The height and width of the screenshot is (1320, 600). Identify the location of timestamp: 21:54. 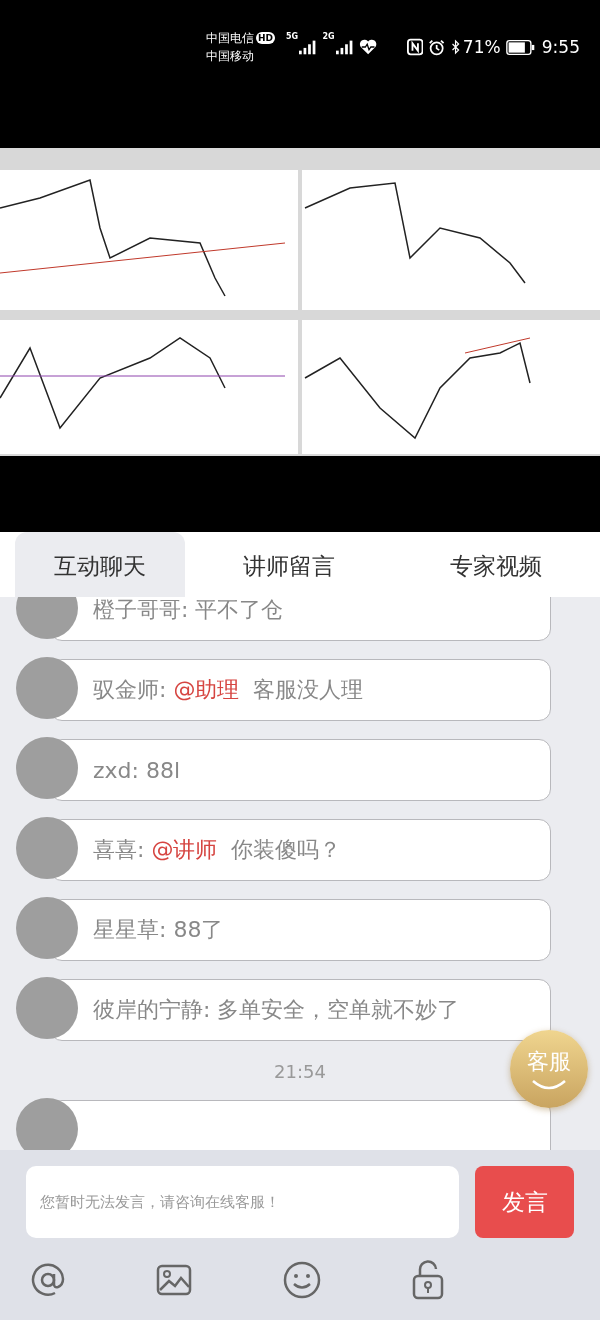
(300, 1071).